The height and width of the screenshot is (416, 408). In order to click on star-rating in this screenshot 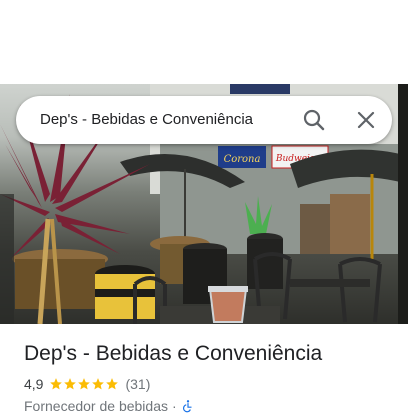, I will do `click(84, 384)`.